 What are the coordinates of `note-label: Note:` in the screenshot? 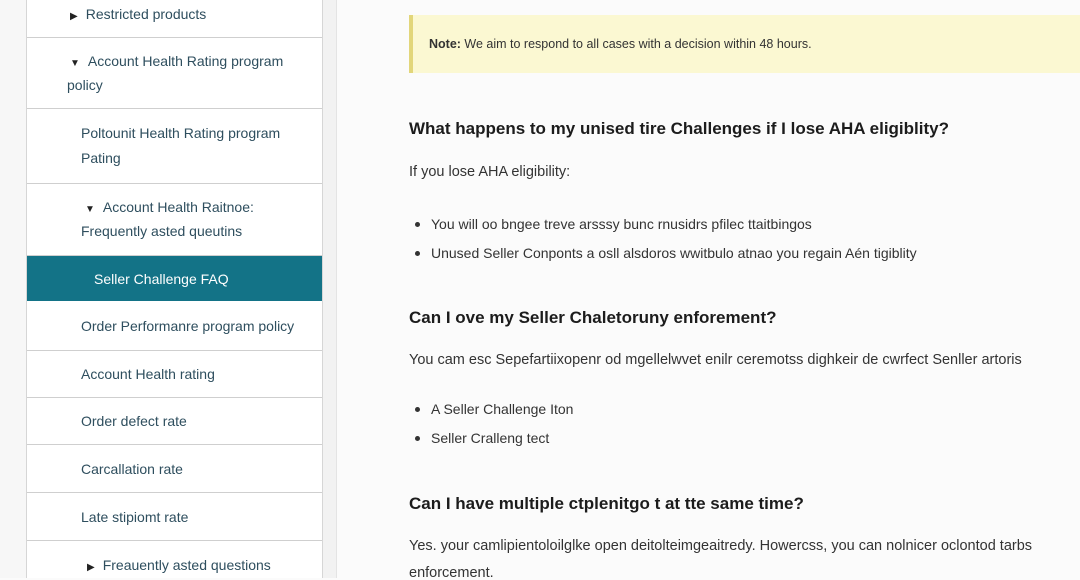 It's located at (445, 44).